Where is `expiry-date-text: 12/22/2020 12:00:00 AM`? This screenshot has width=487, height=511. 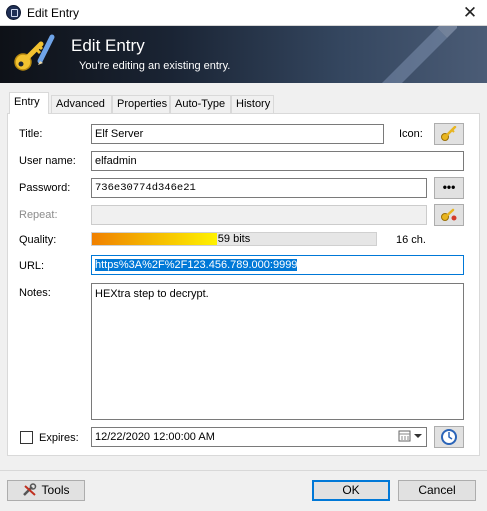 expiry-date-text: 12/22/2020 12:00:00 AM is located at coordinates (155, 437).